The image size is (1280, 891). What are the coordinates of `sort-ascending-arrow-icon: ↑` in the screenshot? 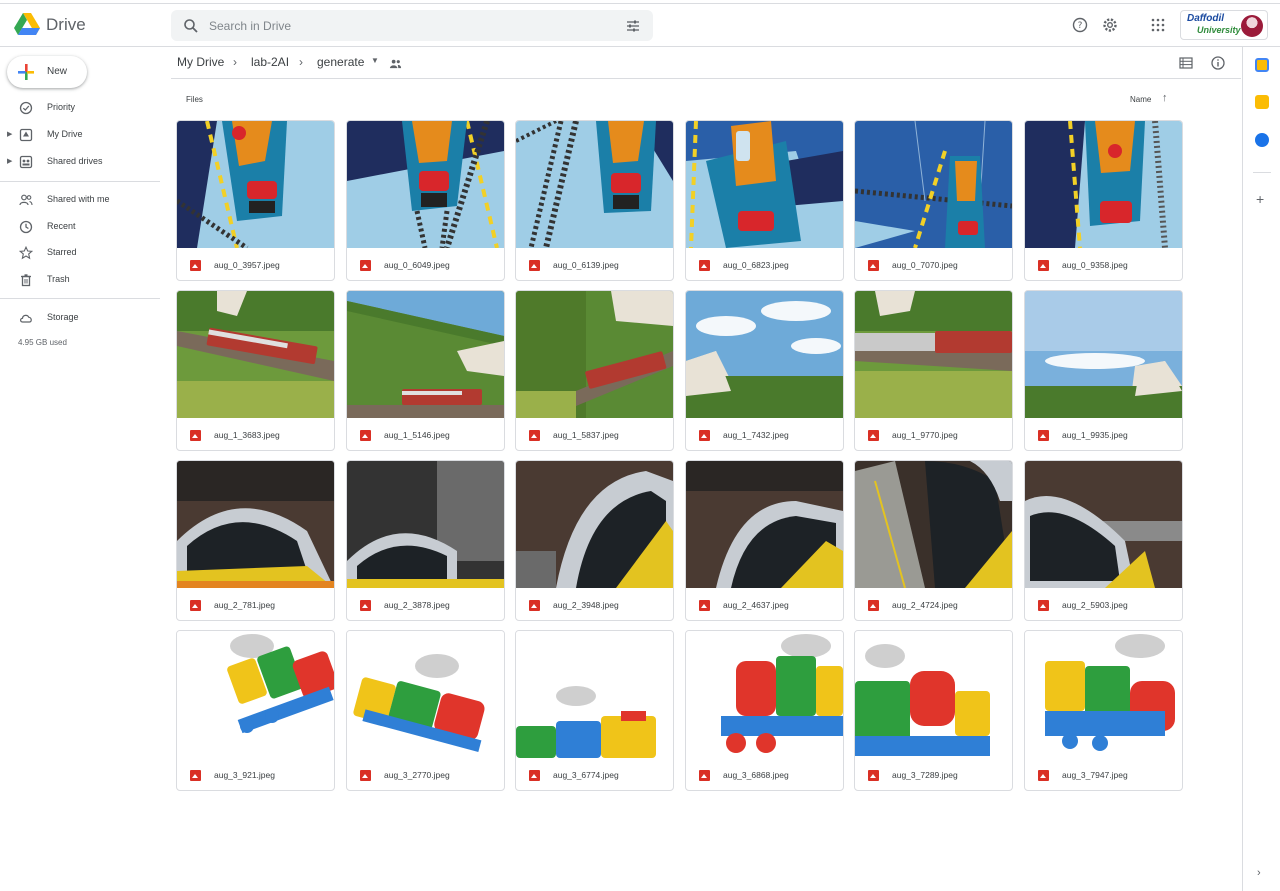 It's located at (1165, 98).